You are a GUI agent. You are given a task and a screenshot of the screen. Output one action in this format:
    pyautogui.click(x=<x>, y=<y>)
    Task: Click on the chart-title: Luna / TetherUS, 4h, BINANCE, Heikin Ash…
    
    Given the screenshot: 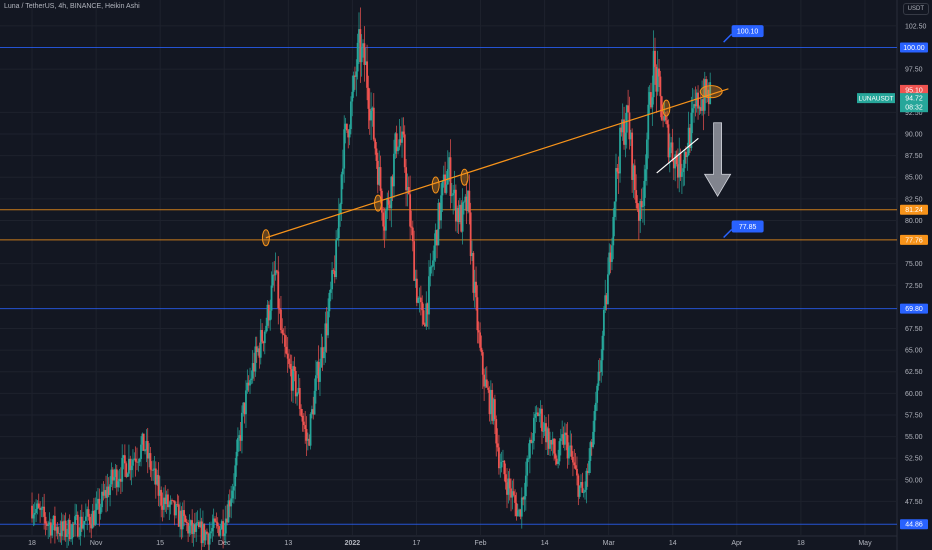 What is the action you would take?
    pyautogui.click(x=72, y=6)
    